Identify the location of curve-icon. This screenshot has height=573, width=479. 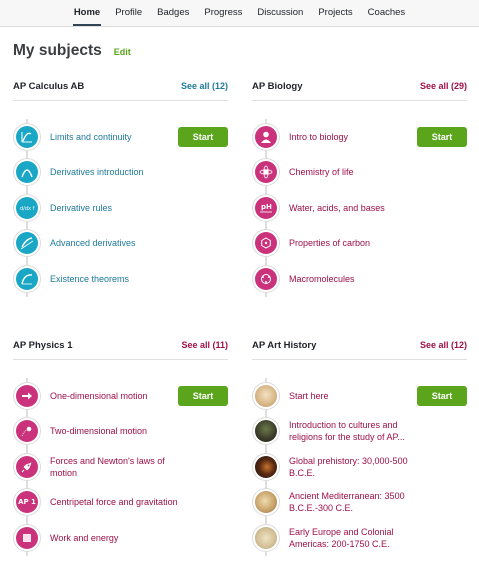
(27, 278).